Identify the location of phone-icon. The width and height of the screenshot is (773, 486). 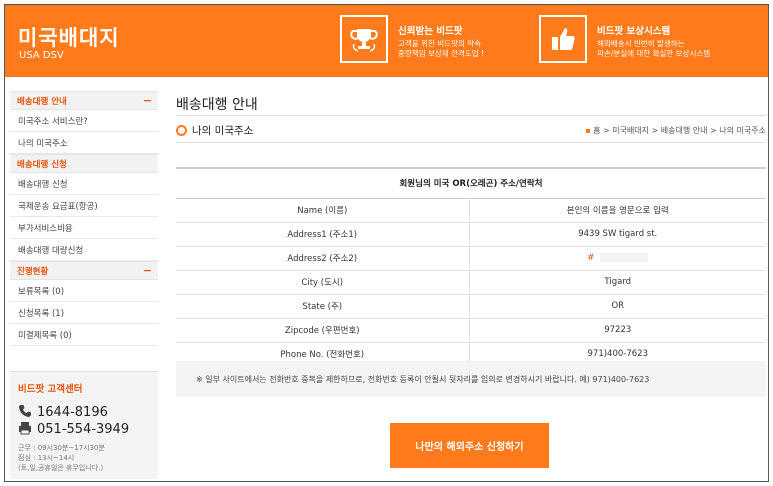
(25, 412).